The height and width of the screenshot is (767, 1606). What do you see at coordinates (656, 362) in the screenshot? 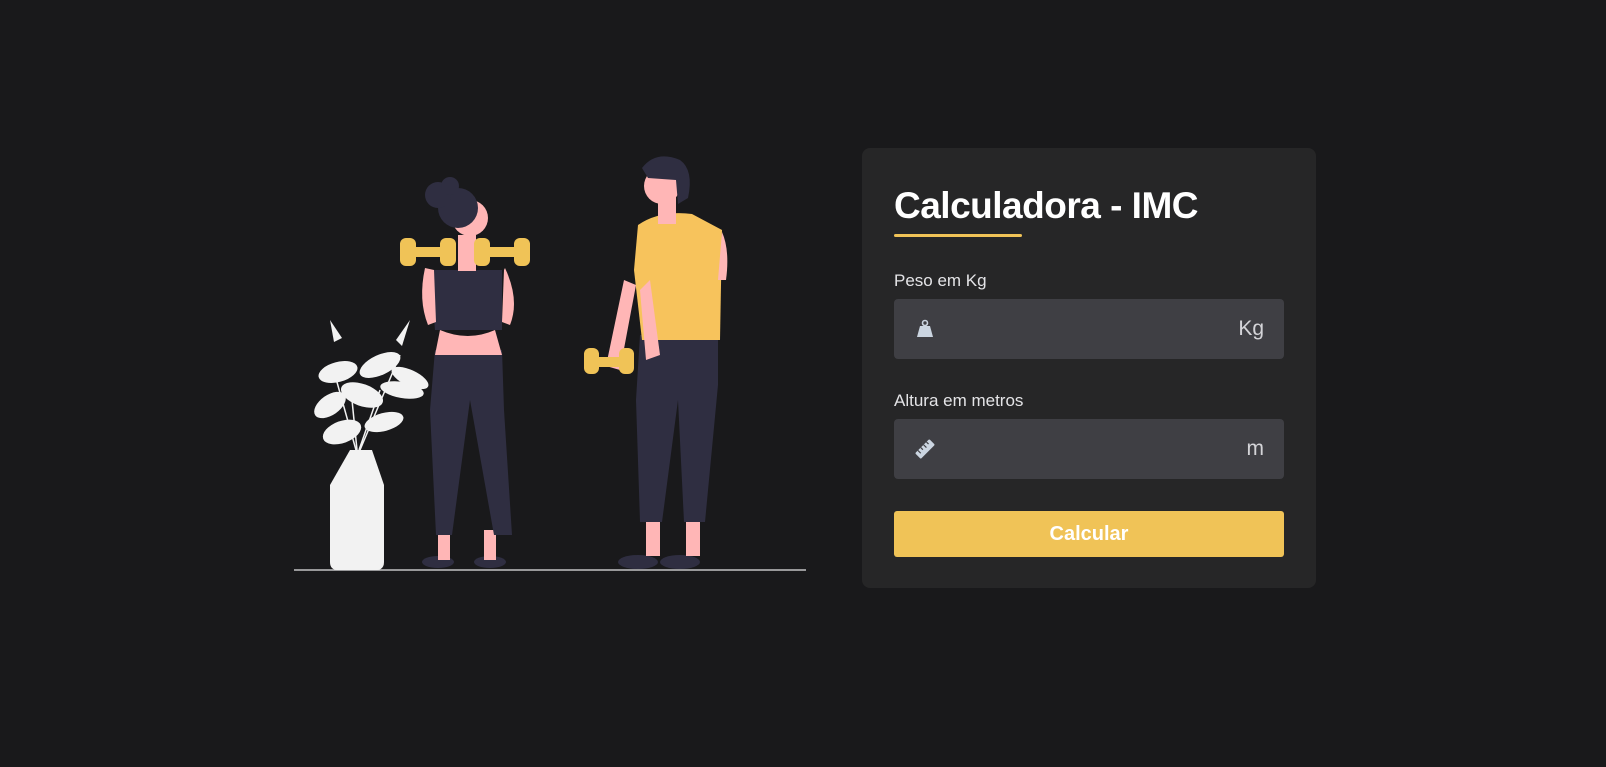
I see `man-figure` at bounding box center [656, 362].